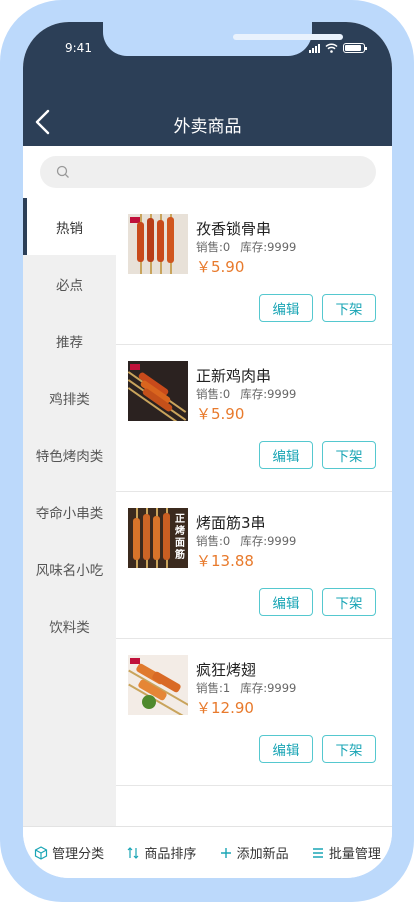 This screenshot has width=414, height=902. What do you see at coordinates (207, 84) in the screenshot?
I see `header-bar: 9:41 外卖商品` at bounding box center [207, 84].